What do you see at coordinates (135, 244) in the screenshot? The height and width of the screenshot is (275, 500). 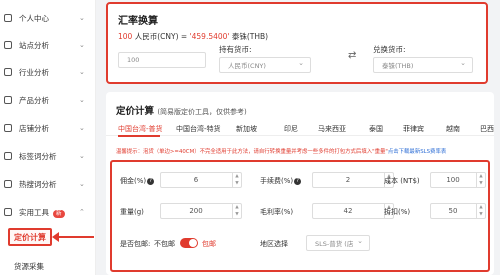 I see `shipping-label: 是否包邮:` at bounding box center [135, 244].